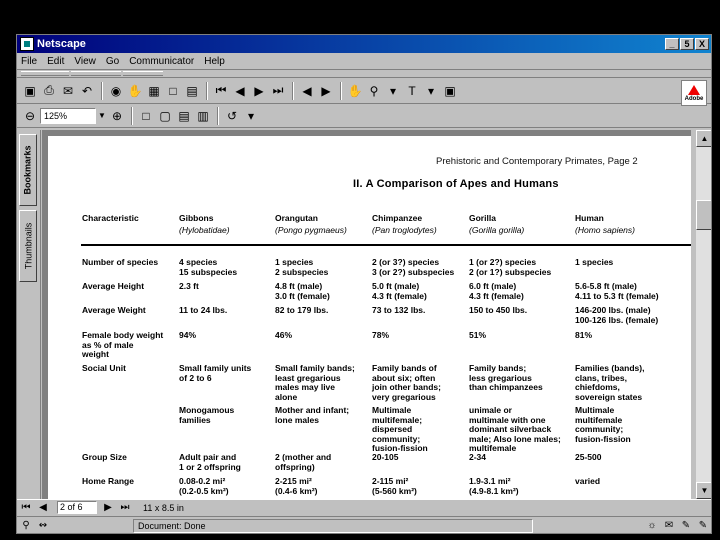 The height and width of the screenshot is (540, 720). What do you see at coordinates (594, 262) in the screenshot?
I see `table-cell: 1 species` at bounding box center [594, 262].